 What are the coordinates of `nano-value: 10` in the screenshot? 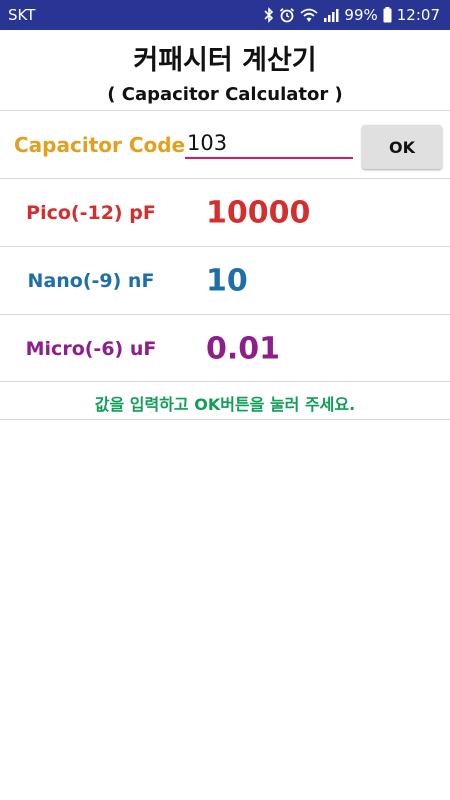 It's located at (227, 280).